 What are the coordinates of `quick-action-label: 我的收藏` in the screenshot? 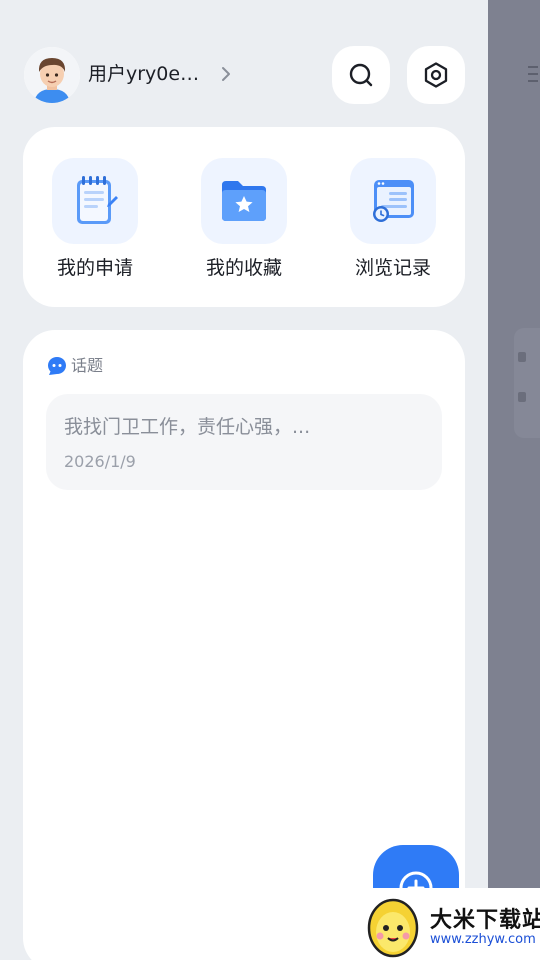 It's located at (243, 268).